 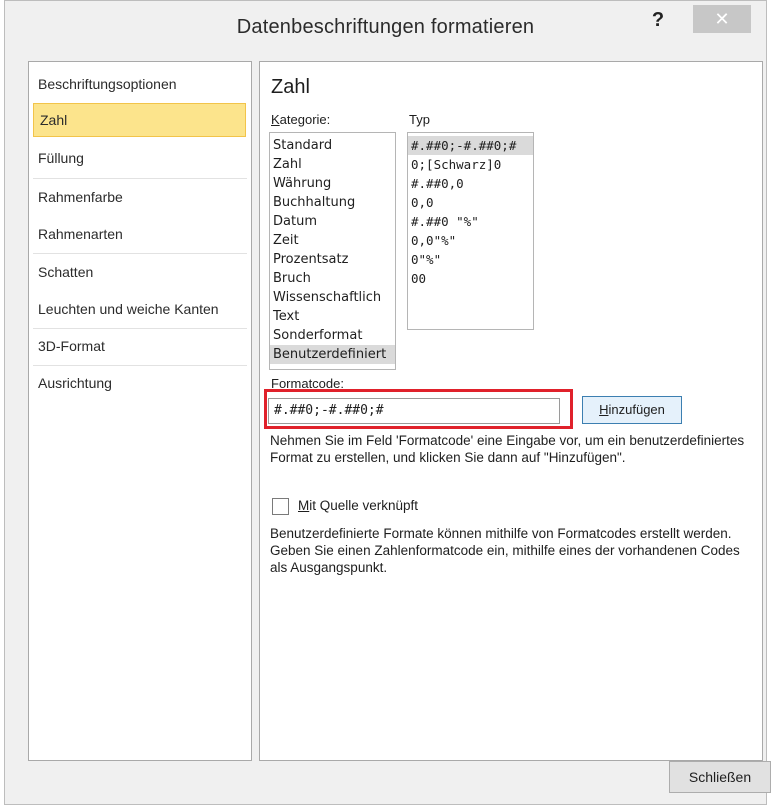 I want to click on help-button: ?, so click(x=658, y=20).